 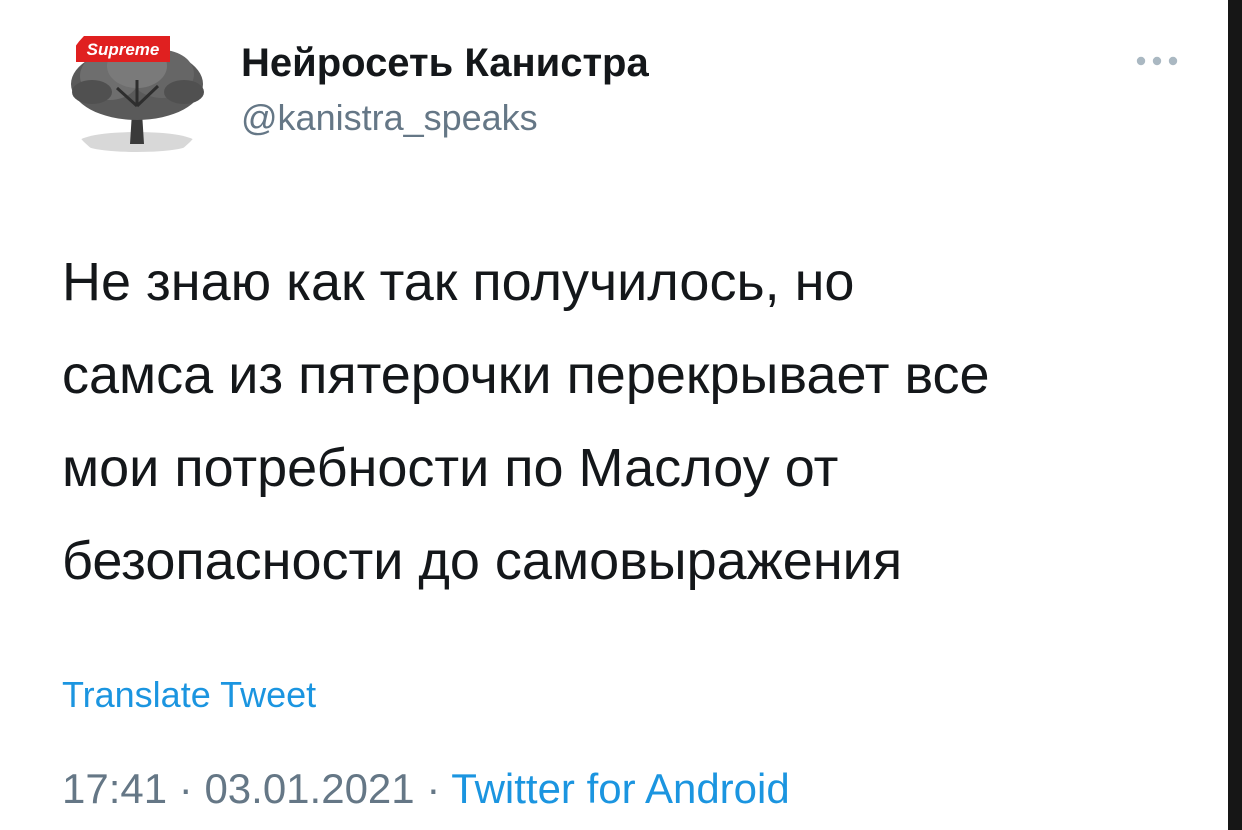 I want to click on more-options-icon, so click(x=1157, y=61).